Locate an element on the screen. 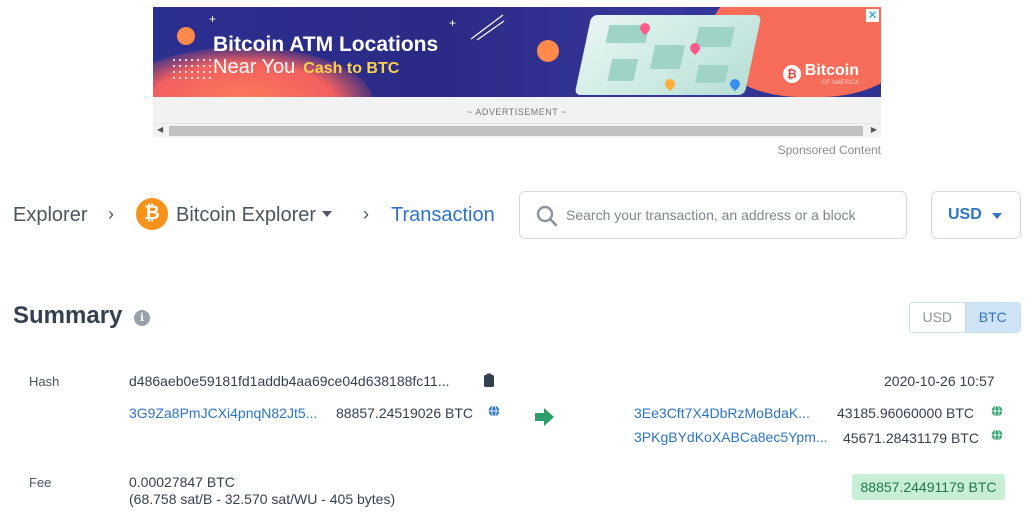 The height and width of the screenshot is (530, 1036). ad-brand-text: Bitcoin is located at coordinates (831, 70).